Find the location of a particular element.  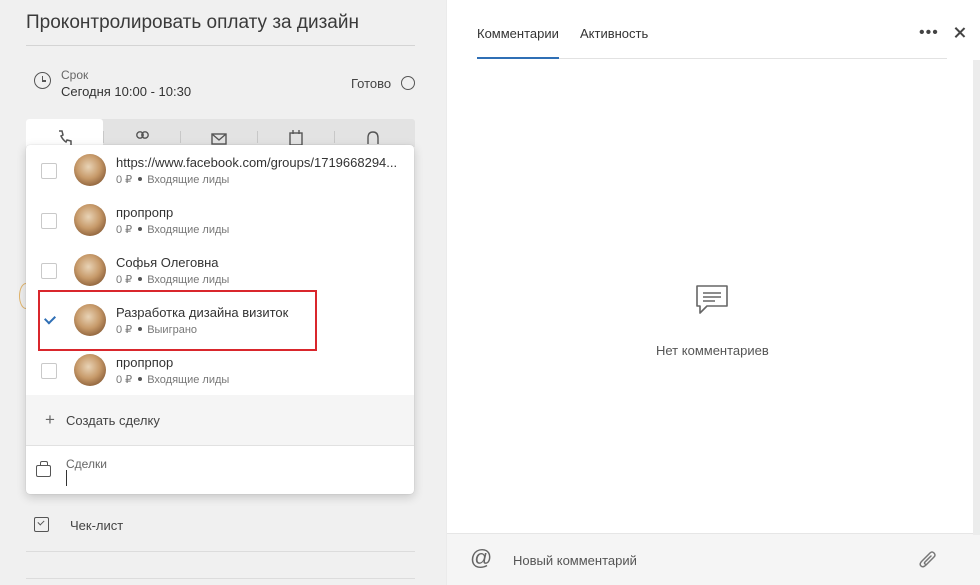

deals-field-label: Сделки is located at coordinates (86, 464).